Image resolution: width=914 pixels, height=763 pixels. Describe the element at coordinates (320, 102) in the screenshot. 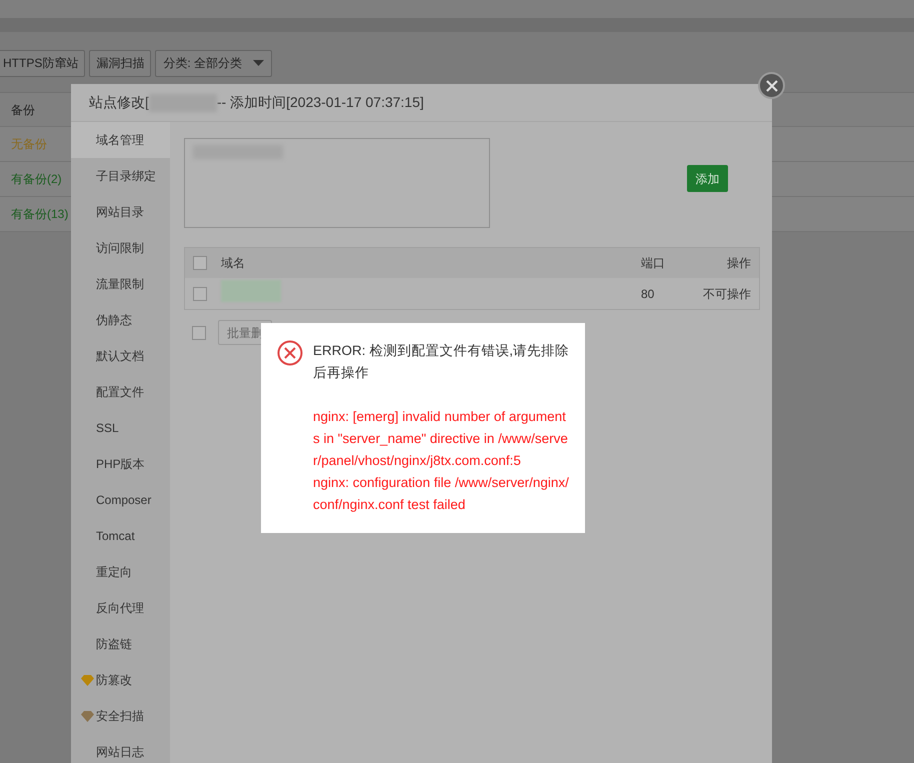

I see `modal-title: -- 添加时间[2023-01-17 07:37:15]` at that location.